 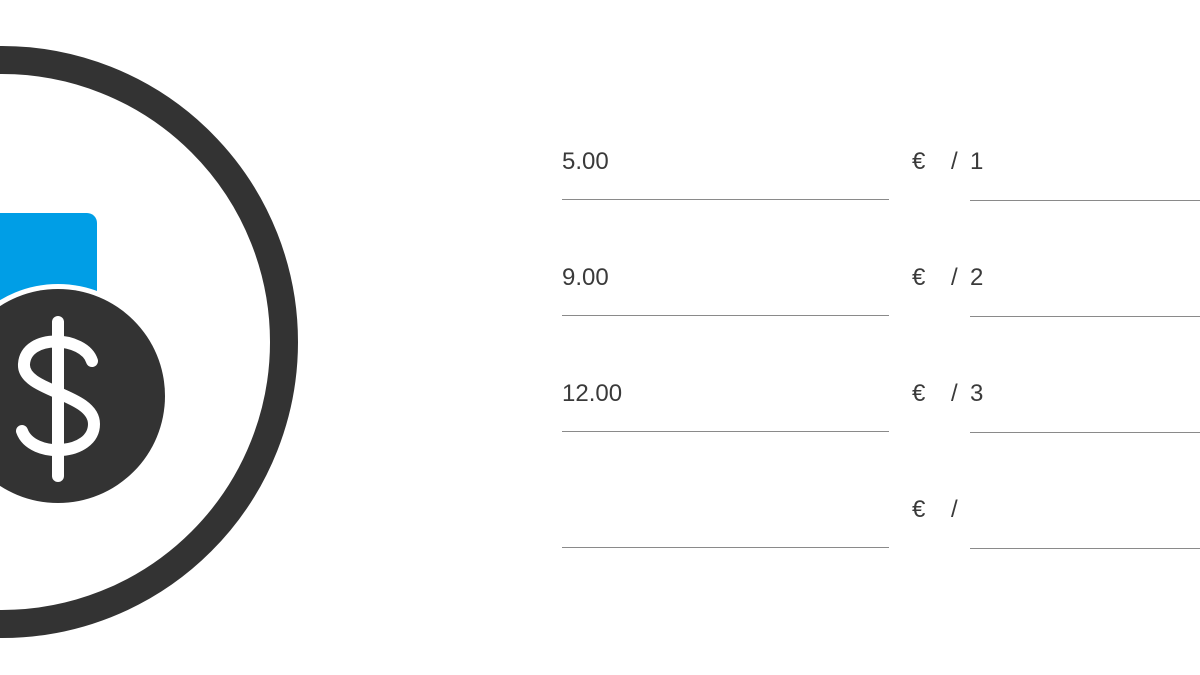 What do you see at coordinates (1085, 279) in the screenshot?
I see `quantity-input: 2` at bounding box center [1085, 279].